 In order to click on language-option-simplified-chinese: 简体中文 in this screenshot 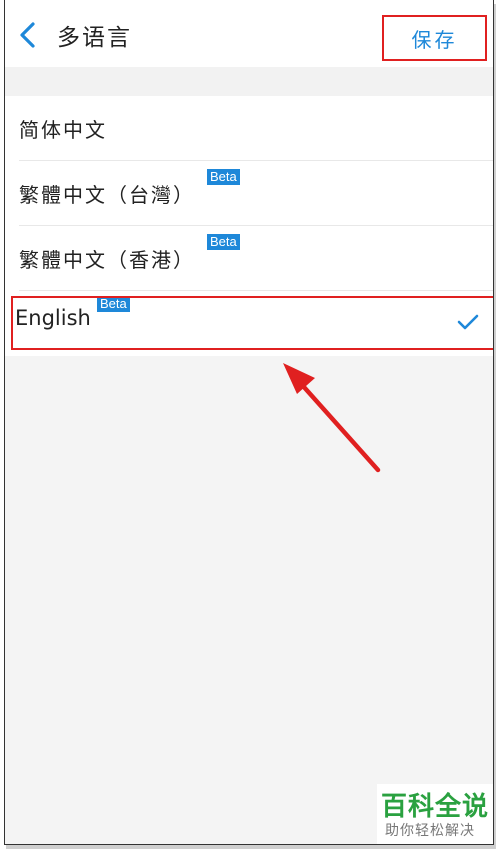, I will do `click(249, 128)`.